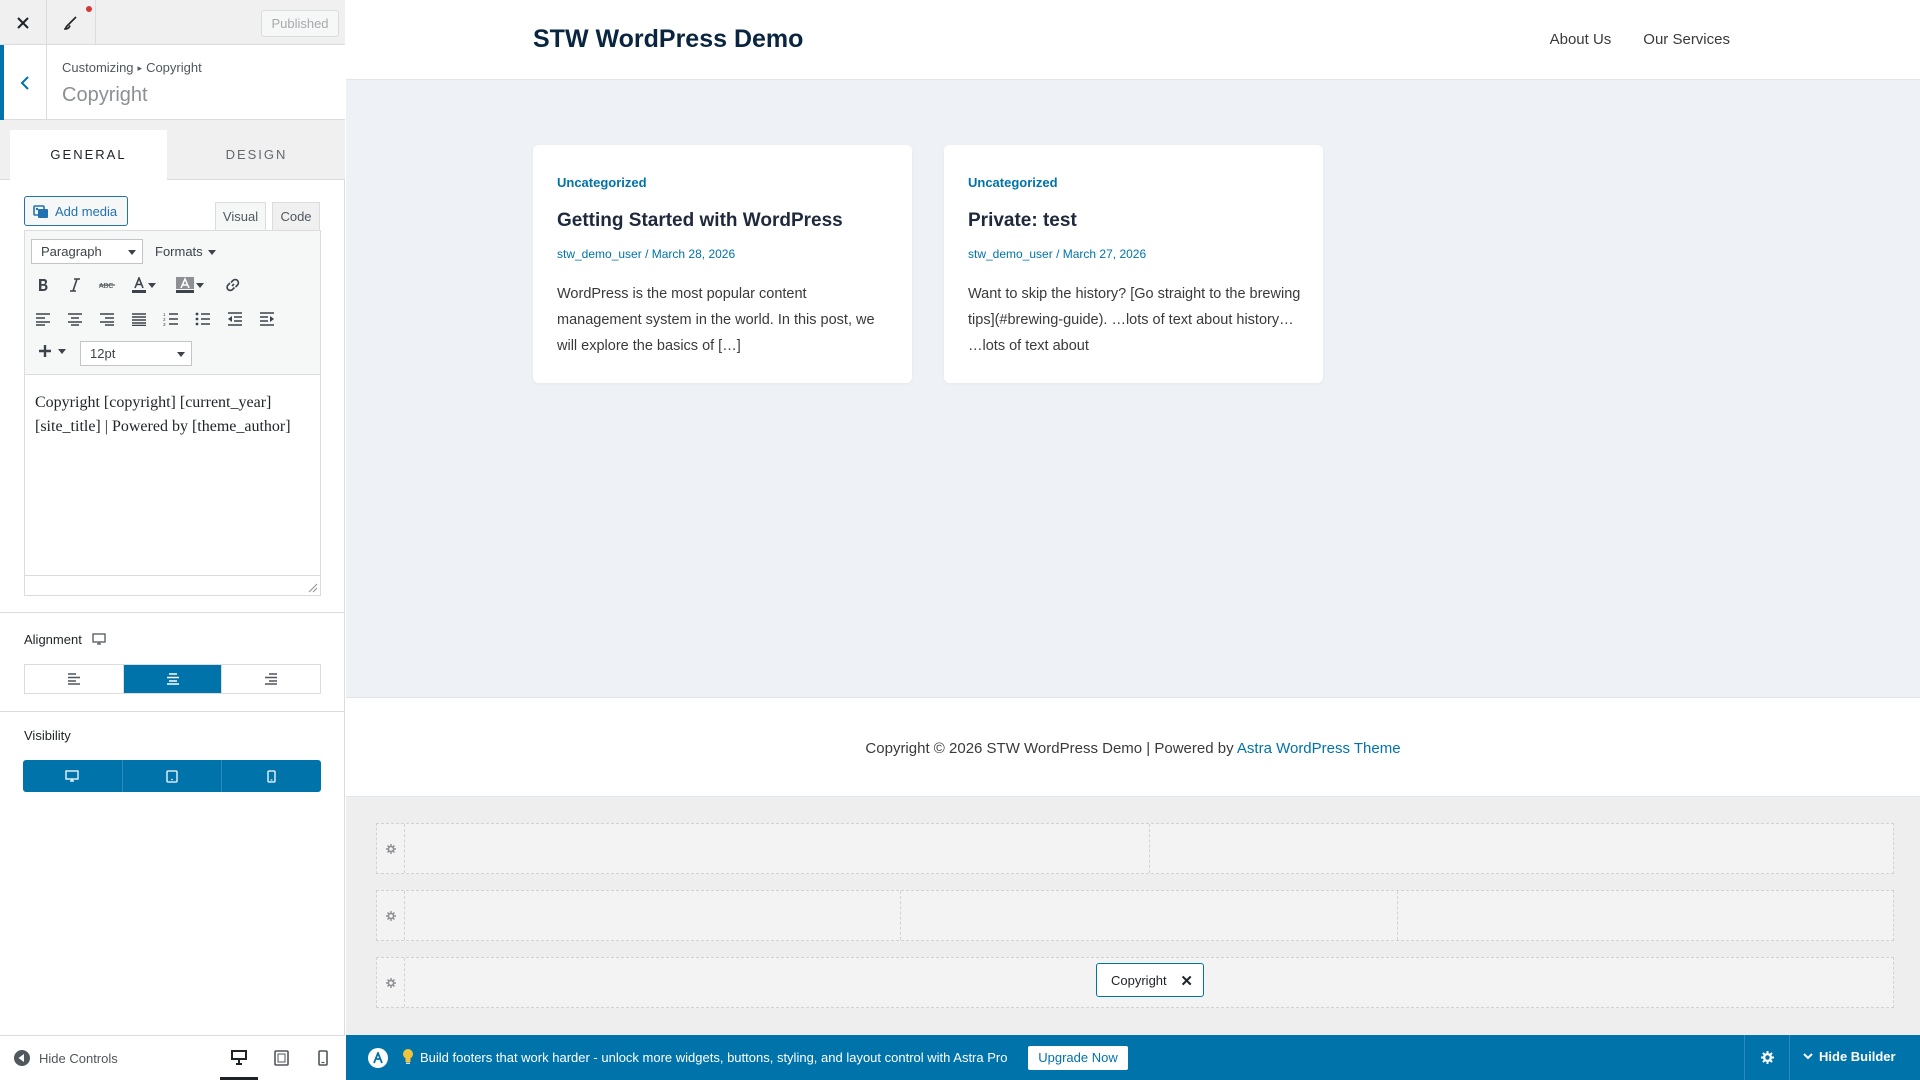 The image size is (1920, 1080). I want to click on resize-handle-icon, so click(313, 588).